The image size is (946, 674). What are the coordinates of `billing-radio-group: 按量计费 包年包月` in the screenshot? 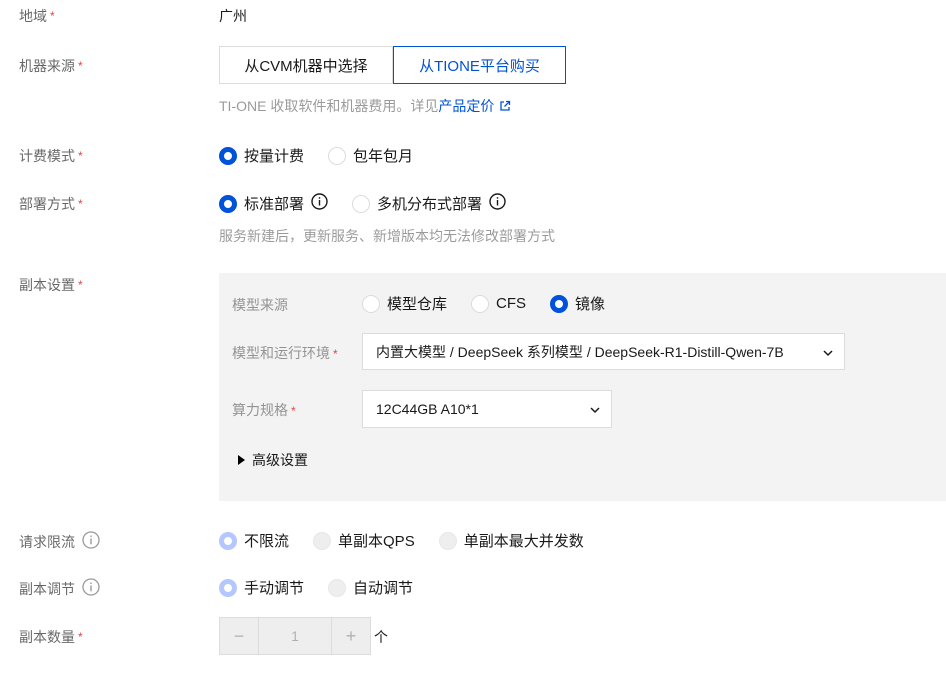 It's located at (328, 155).